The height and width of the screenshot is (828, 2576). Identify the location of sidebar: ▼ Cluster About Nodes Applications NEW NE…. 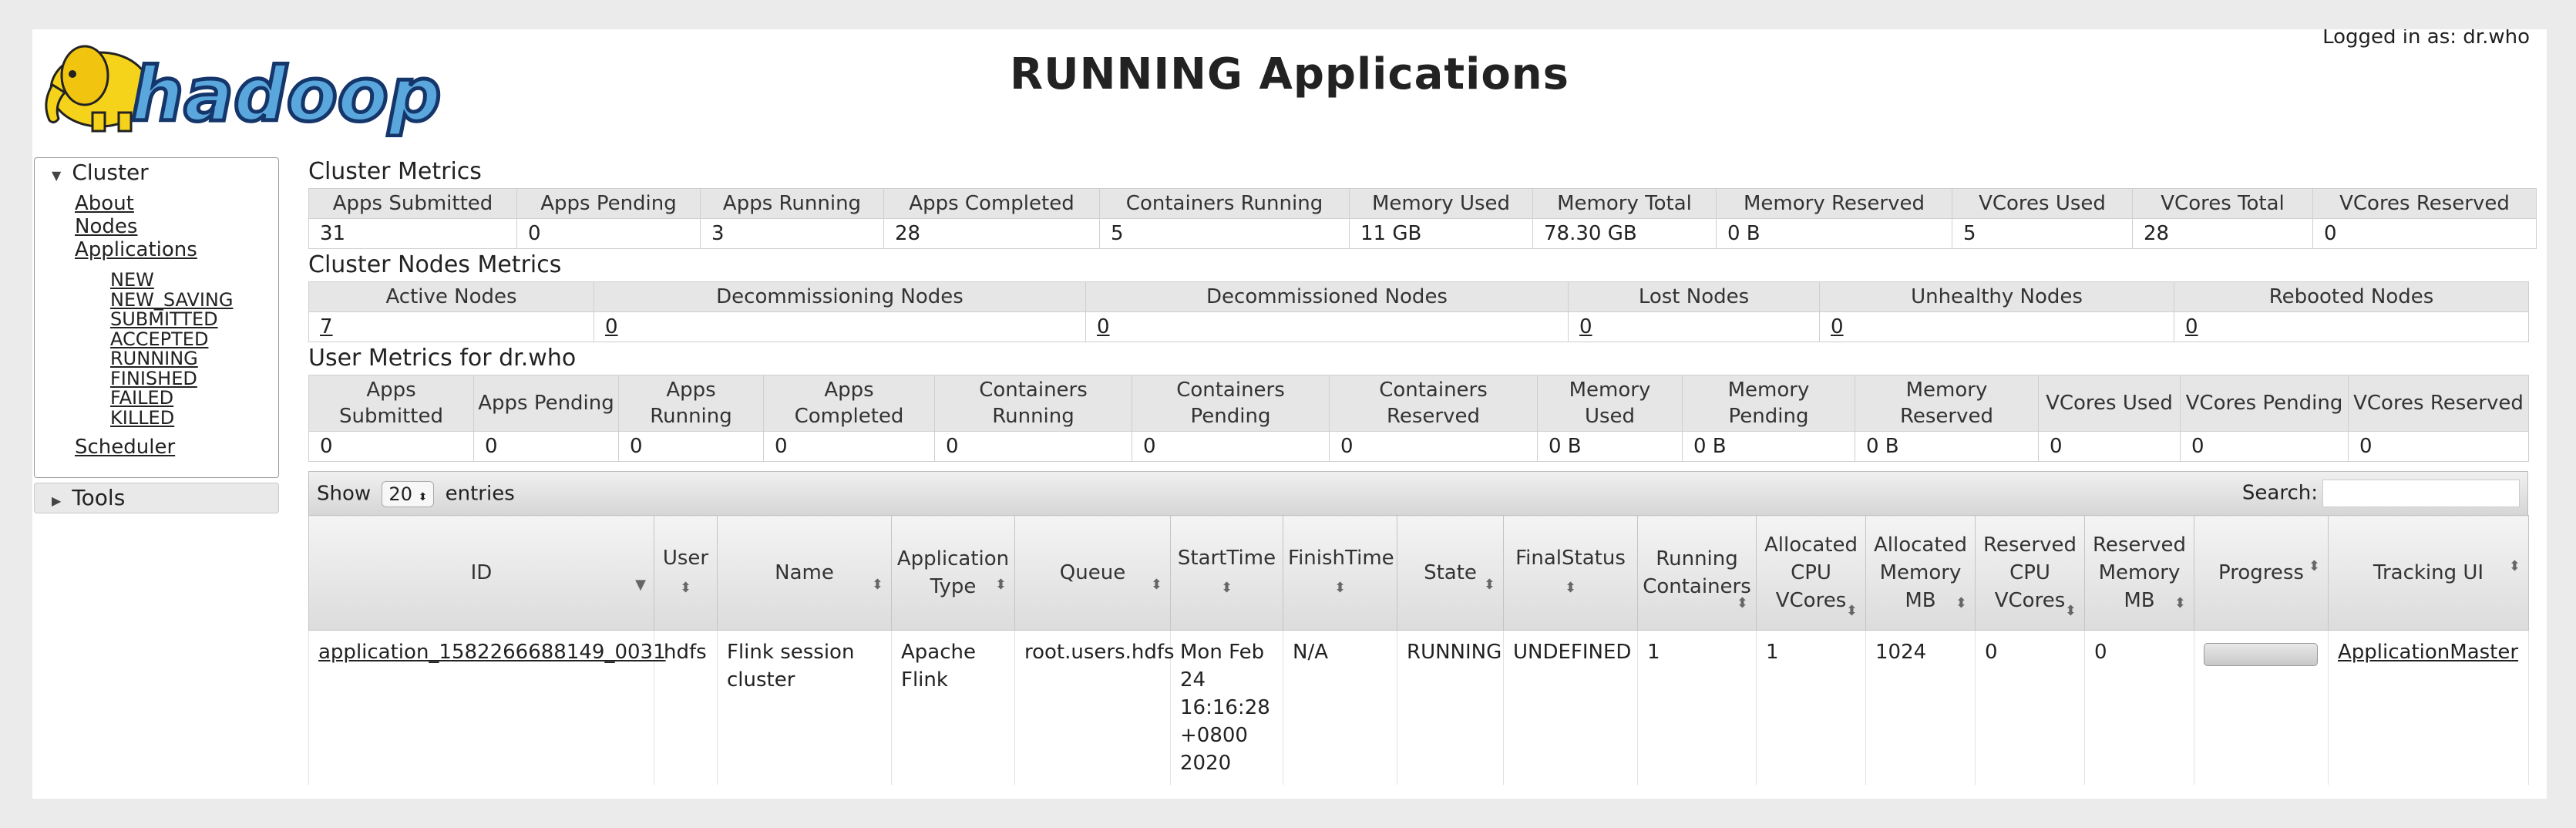
(156, 335).